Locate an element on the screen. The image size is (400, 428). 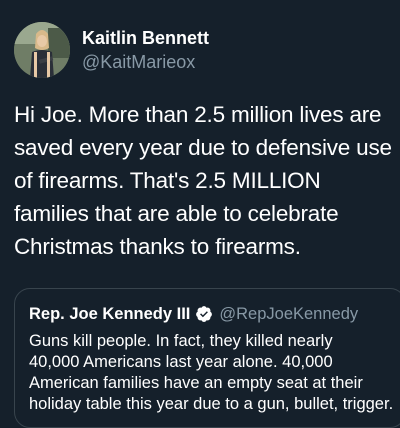
avatar-photo-icon is located at coordinates (42, 50).